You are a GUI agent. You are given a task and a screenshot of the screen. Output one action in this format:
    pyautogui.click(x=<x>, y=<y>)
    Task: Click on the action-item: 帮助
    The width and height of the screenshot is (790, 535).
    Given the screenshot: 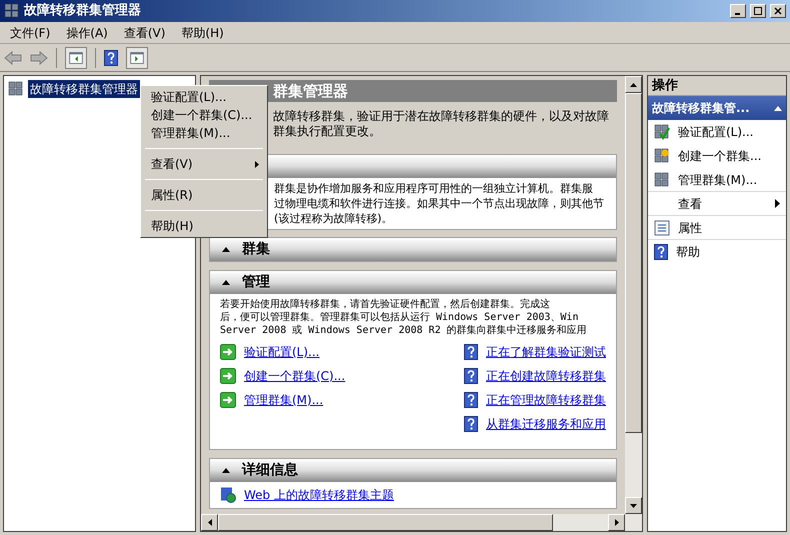 What is the action you would take?
    pyautogui.click(x=717, y=252)
    